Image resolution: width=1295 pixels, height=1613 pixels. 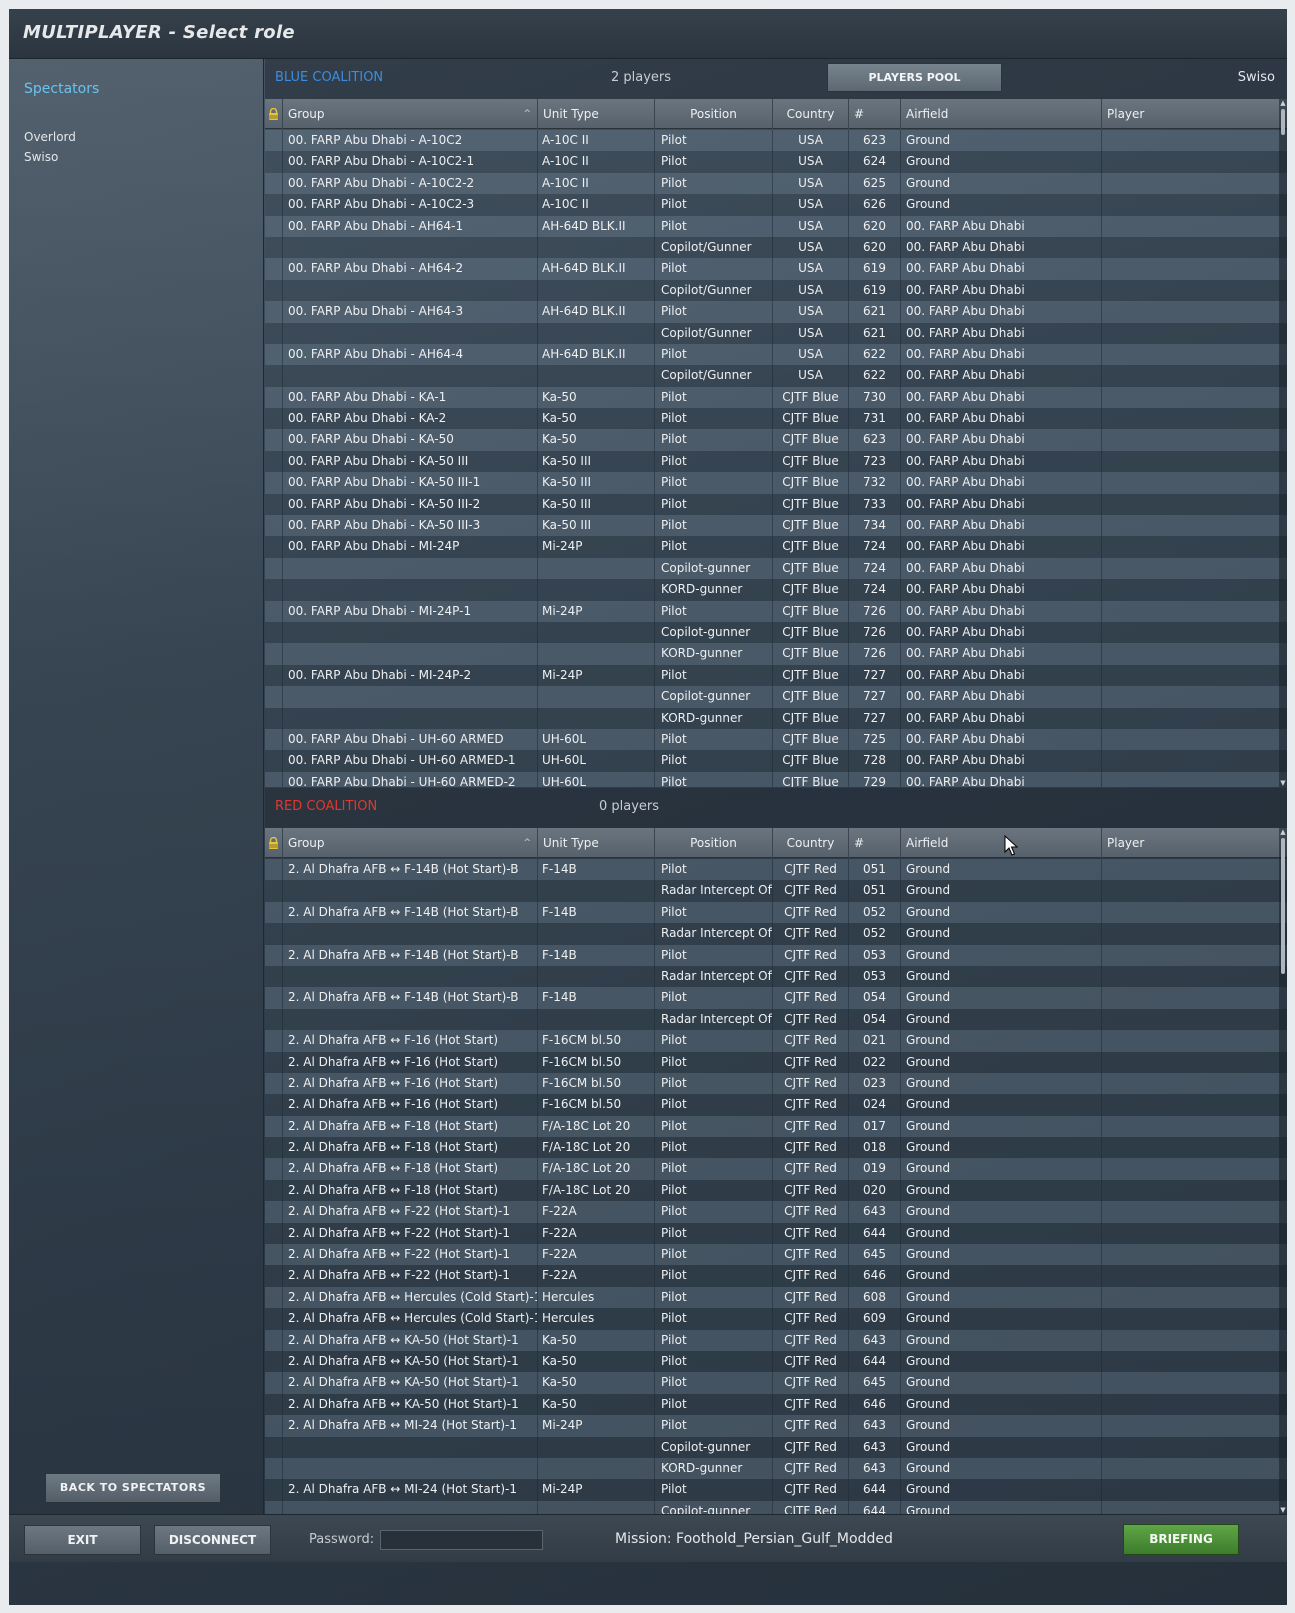 What do you see at coordinates (212, 1540) in the screenshot?
I see `disconnect-button: DISCONNECT` at bounding box center [212, 1540].